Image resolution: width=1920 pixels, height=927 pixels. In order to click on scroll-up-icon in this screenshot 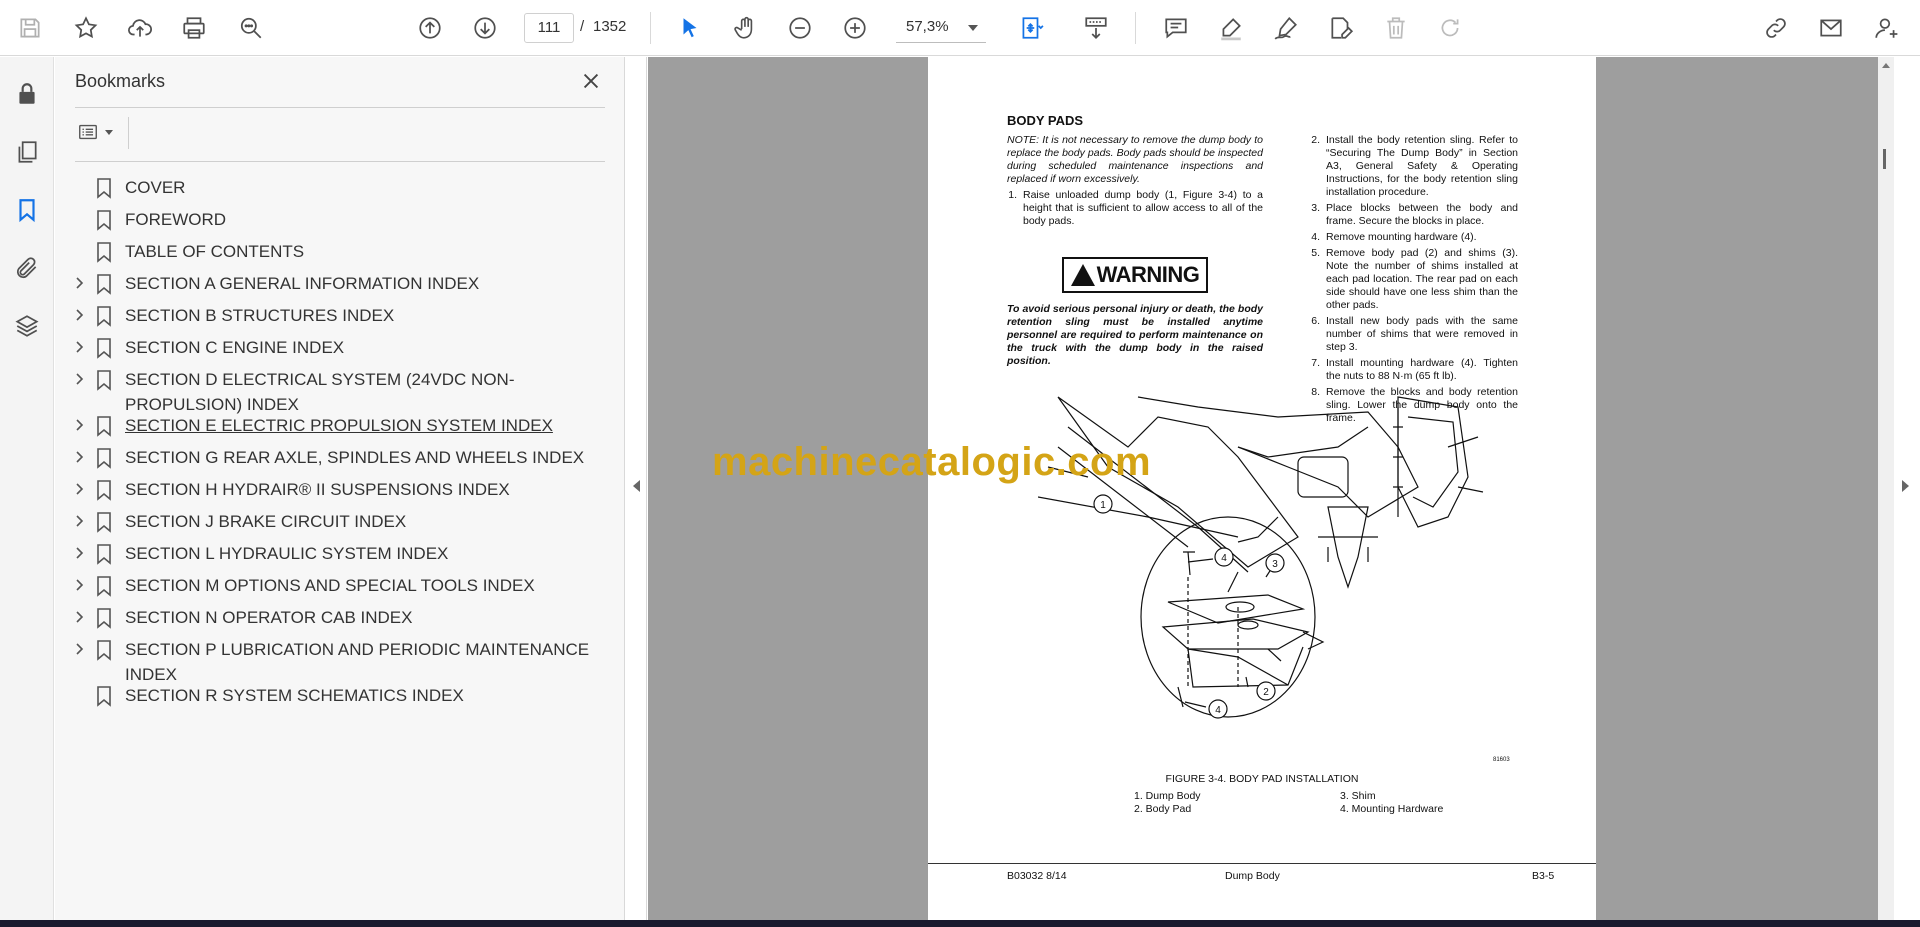, I will do `click(1886, 65)`.